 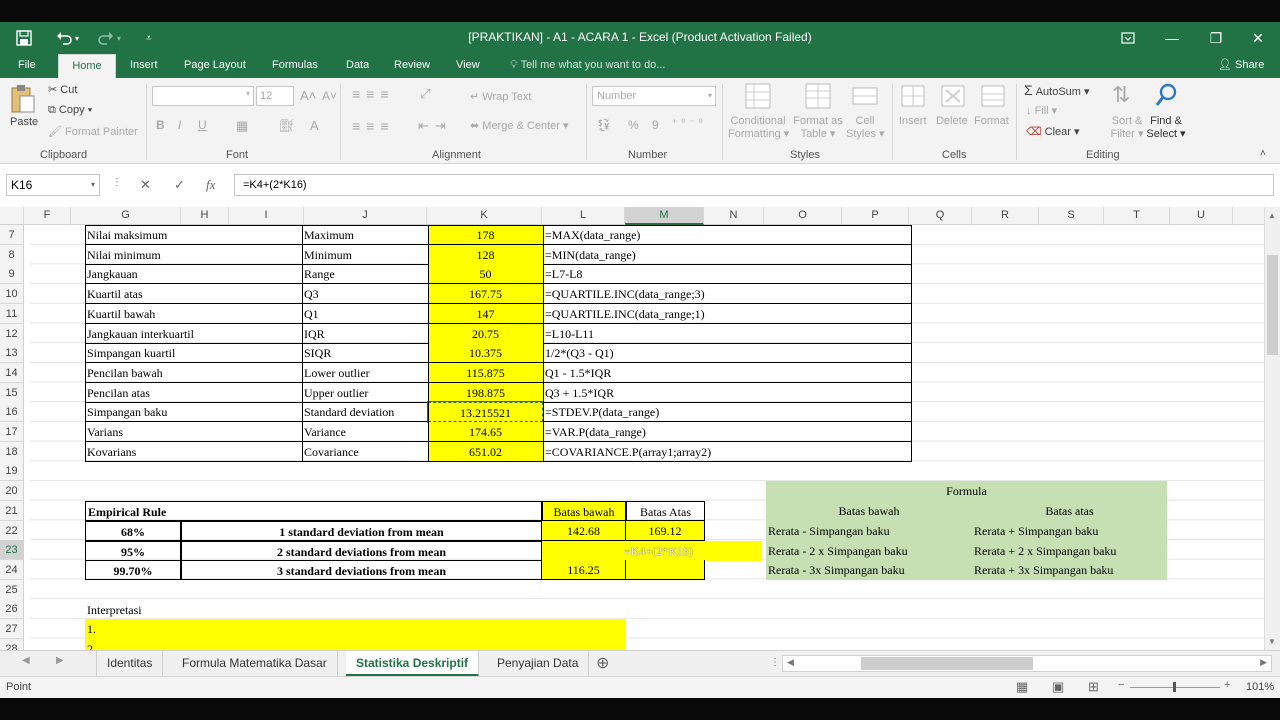 What do you see at coordinates (1227, 685) in the screenshot?
I see `zoom-in-button: +` at bounding box center [1227, 685].